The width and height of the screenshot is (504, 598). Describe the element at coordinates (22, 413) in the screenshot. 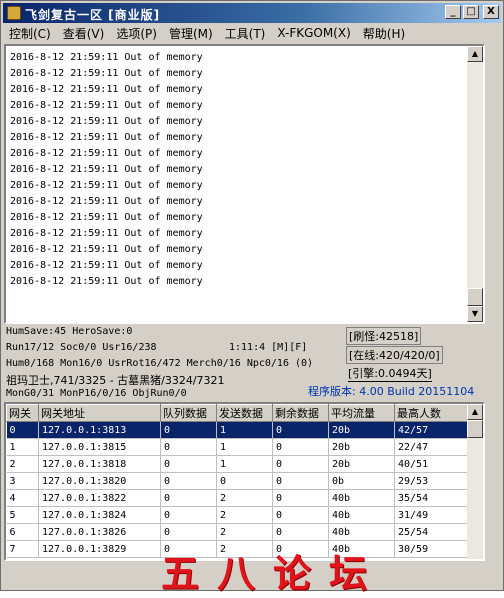

I see `column-header: 网关` at that location.